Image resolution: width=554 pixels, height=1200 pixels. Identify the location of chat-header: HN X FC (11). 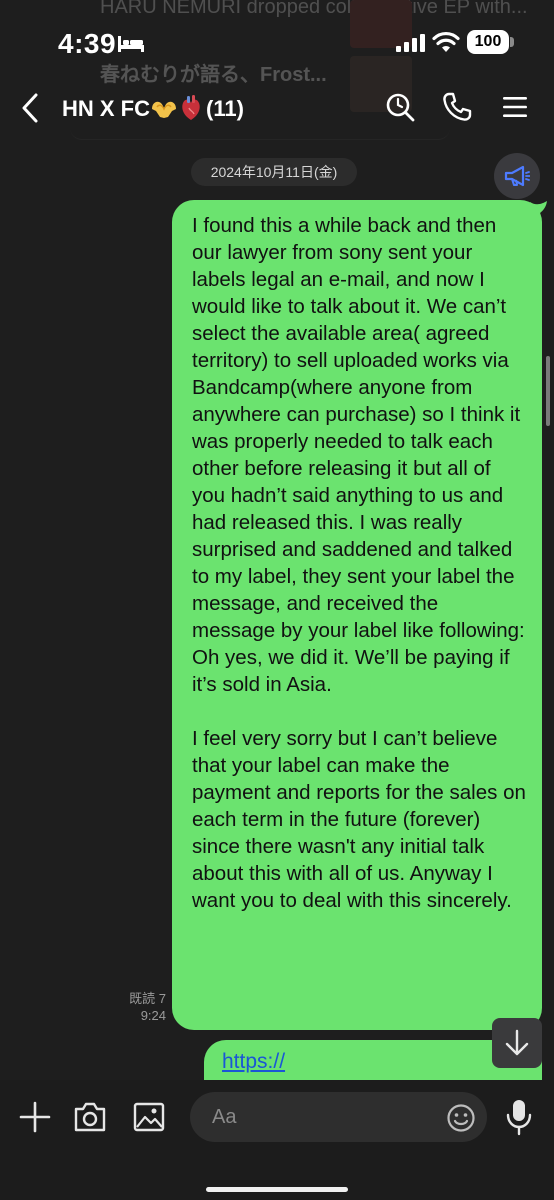
(277, 108).